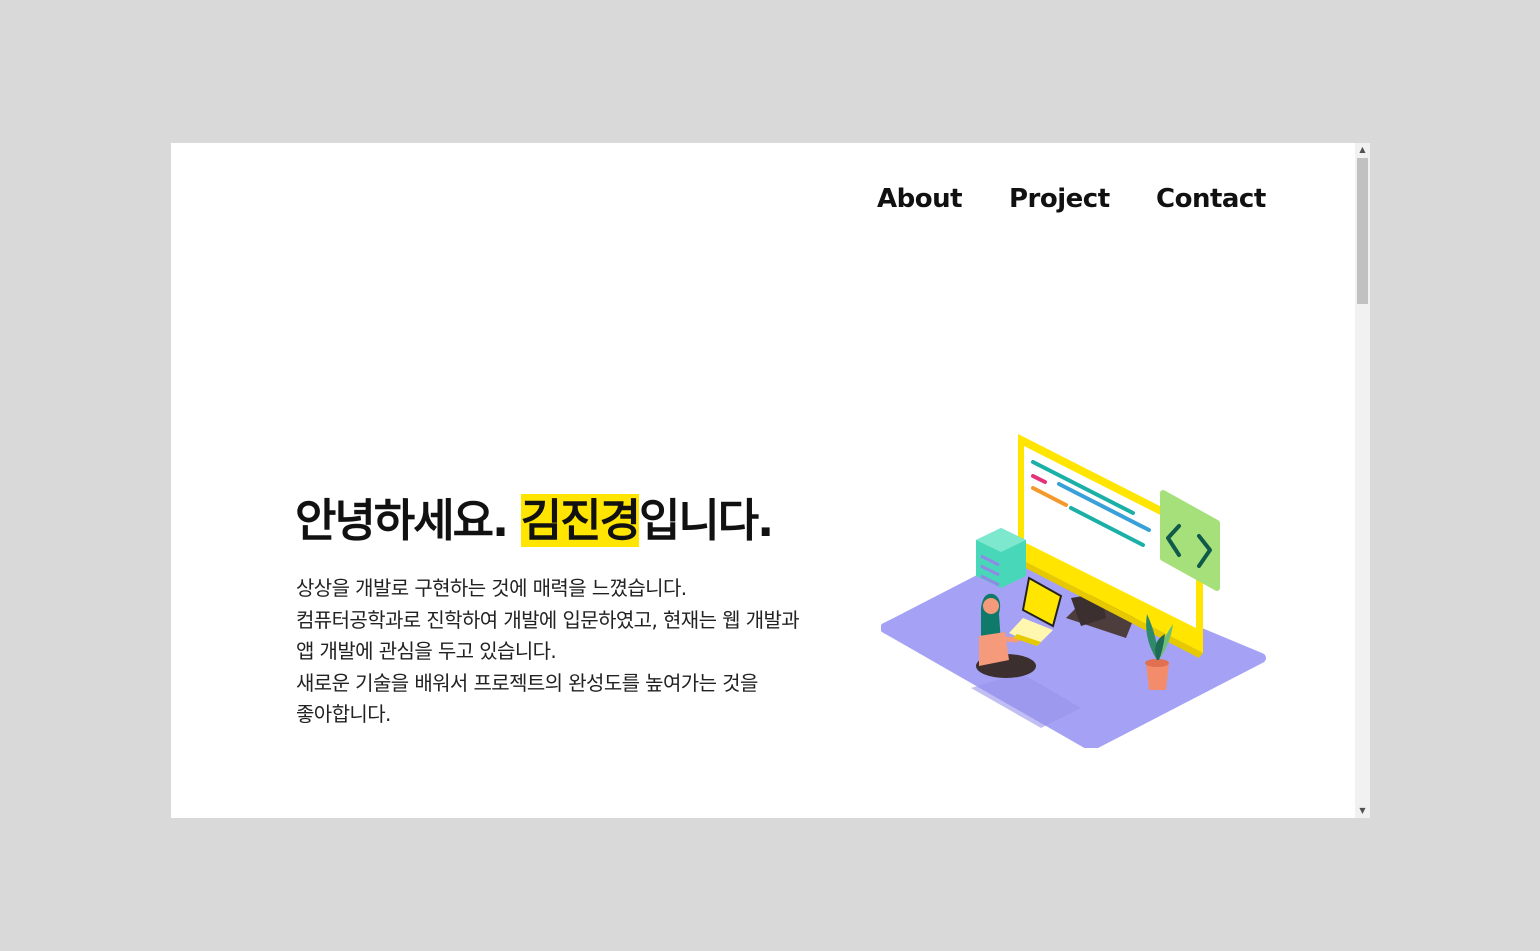 The width and height of the screenshot is (1540, 951). What do you see at coordinates (408, 520) in the screenshot?
I see `headline-greeting: 안녕하세요.` at bounding box center [408, 520].